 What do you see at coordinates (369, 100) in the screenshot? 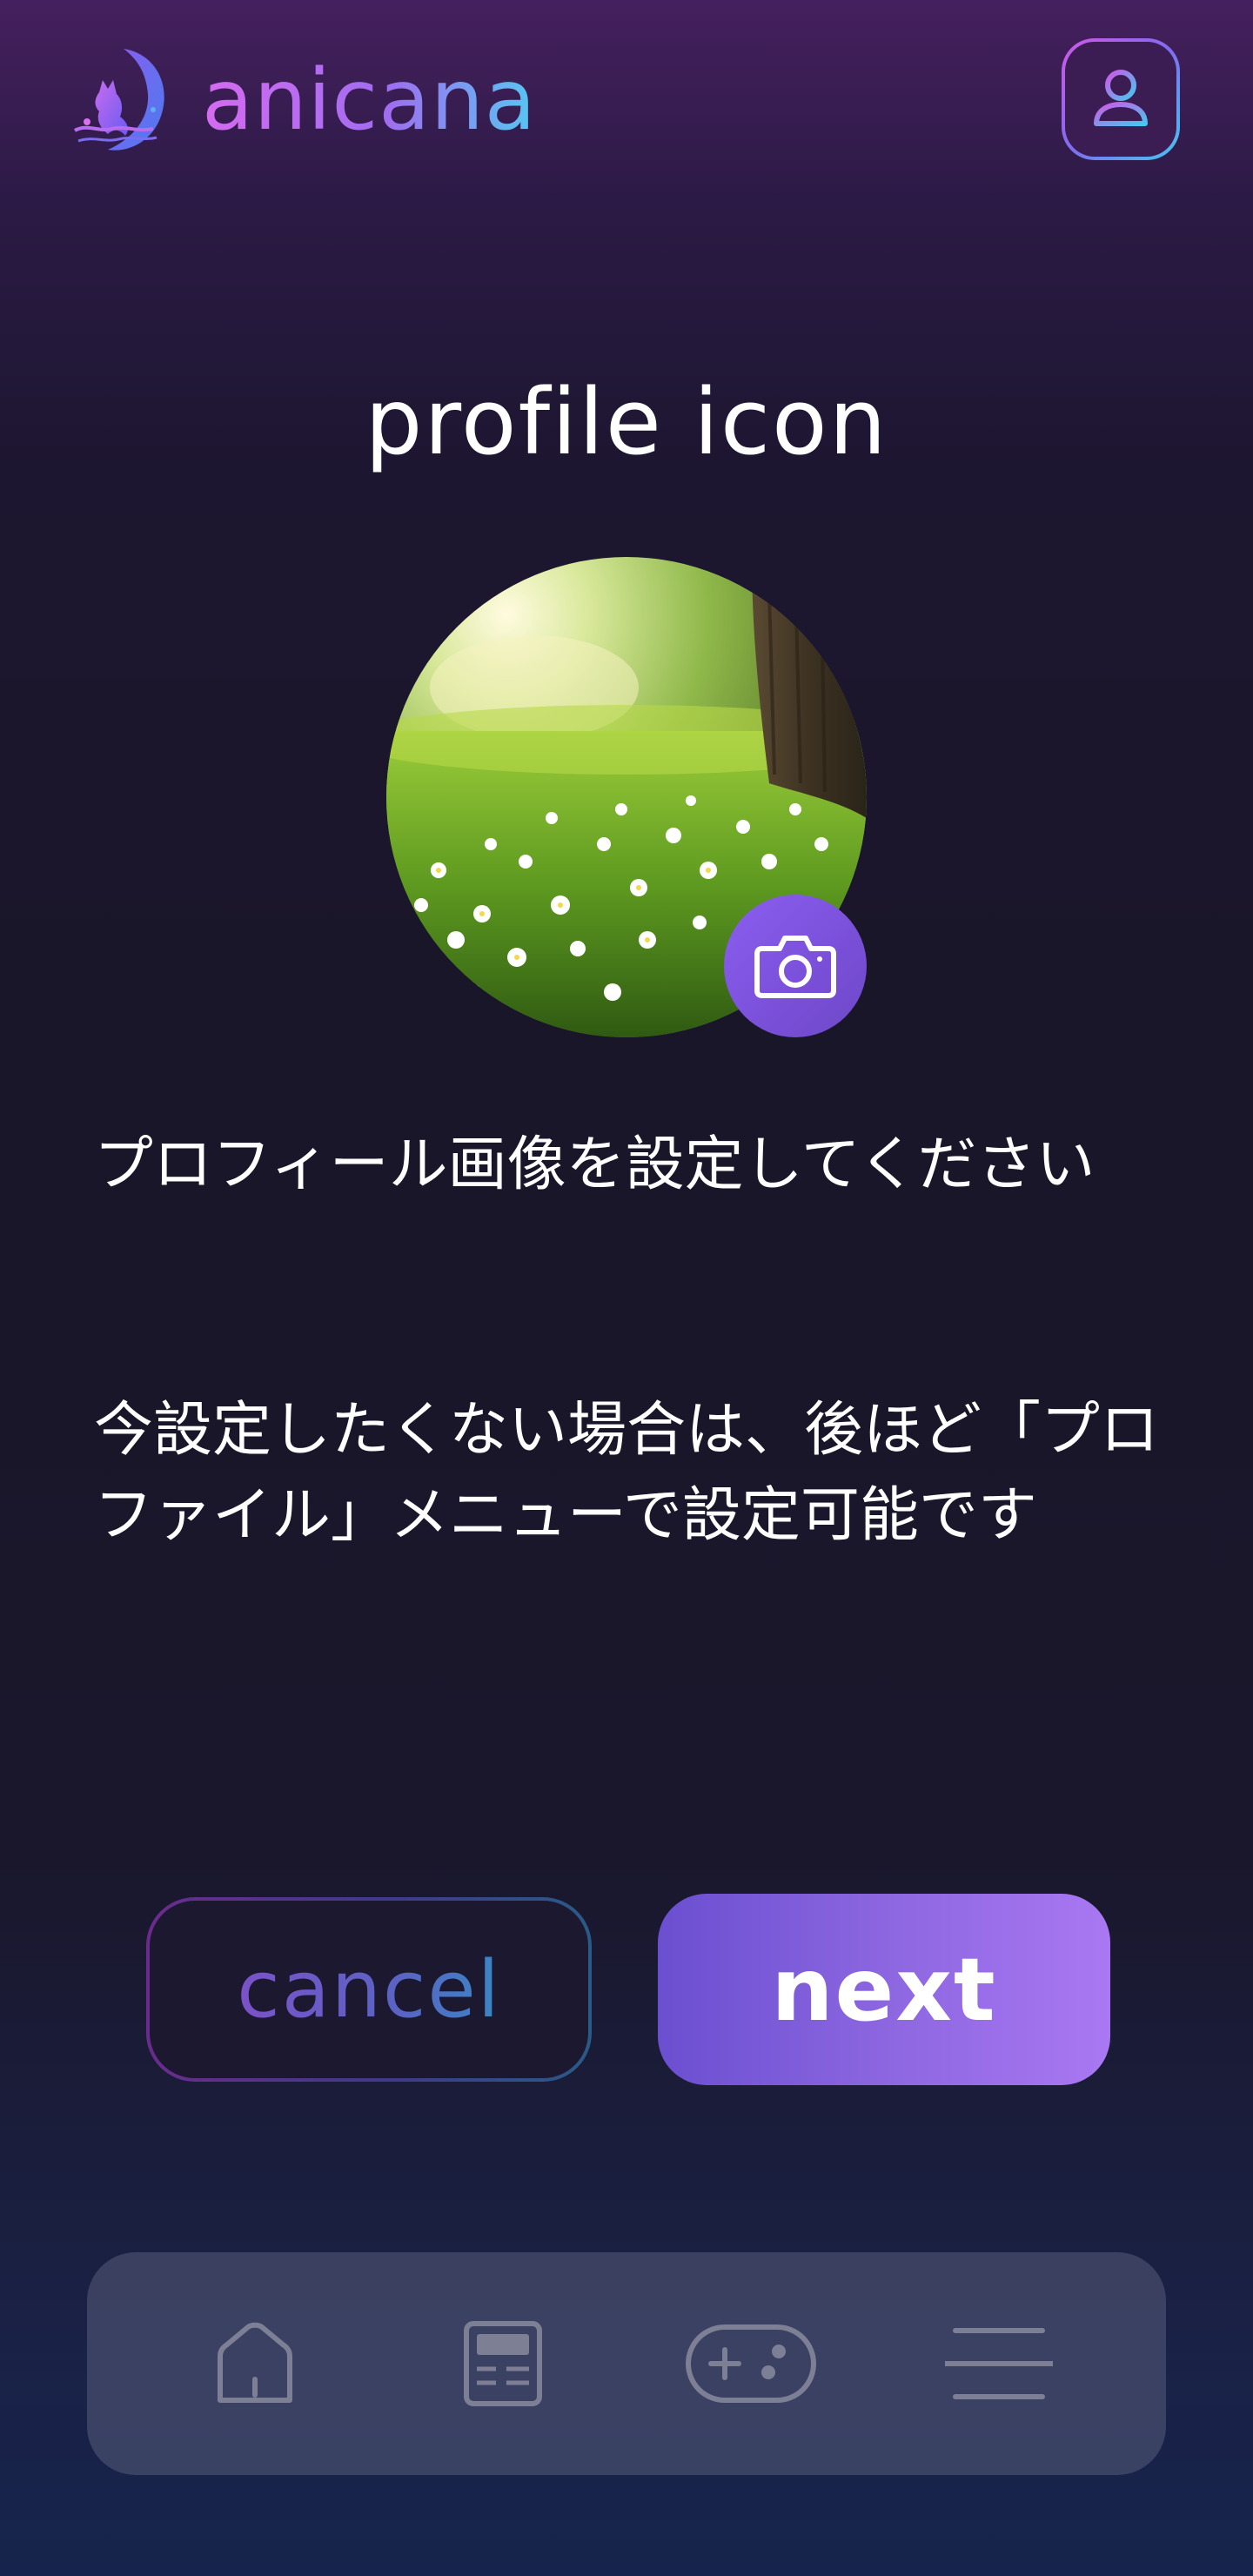
I see `brand-name: anicana` at bounding box center [369, 100].